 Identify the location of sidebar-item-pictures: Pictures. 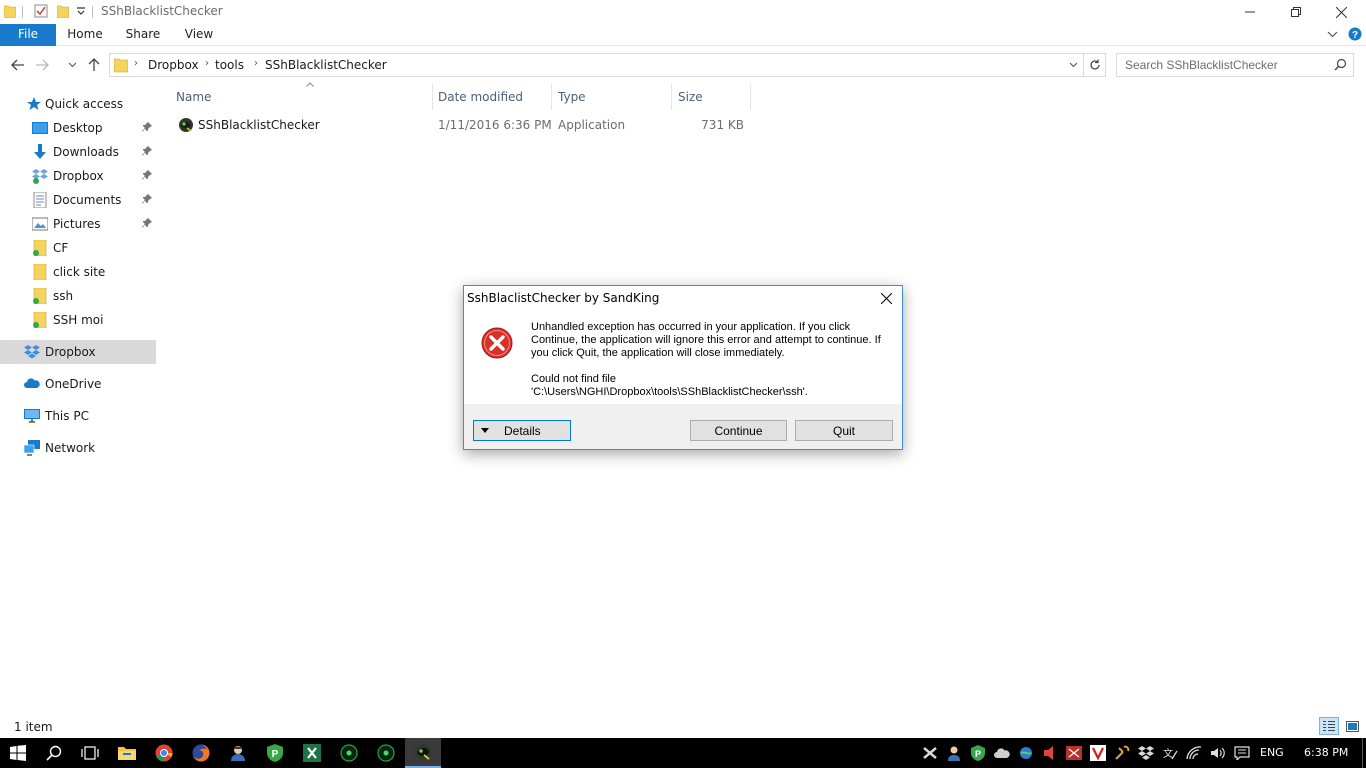
(78, 224).